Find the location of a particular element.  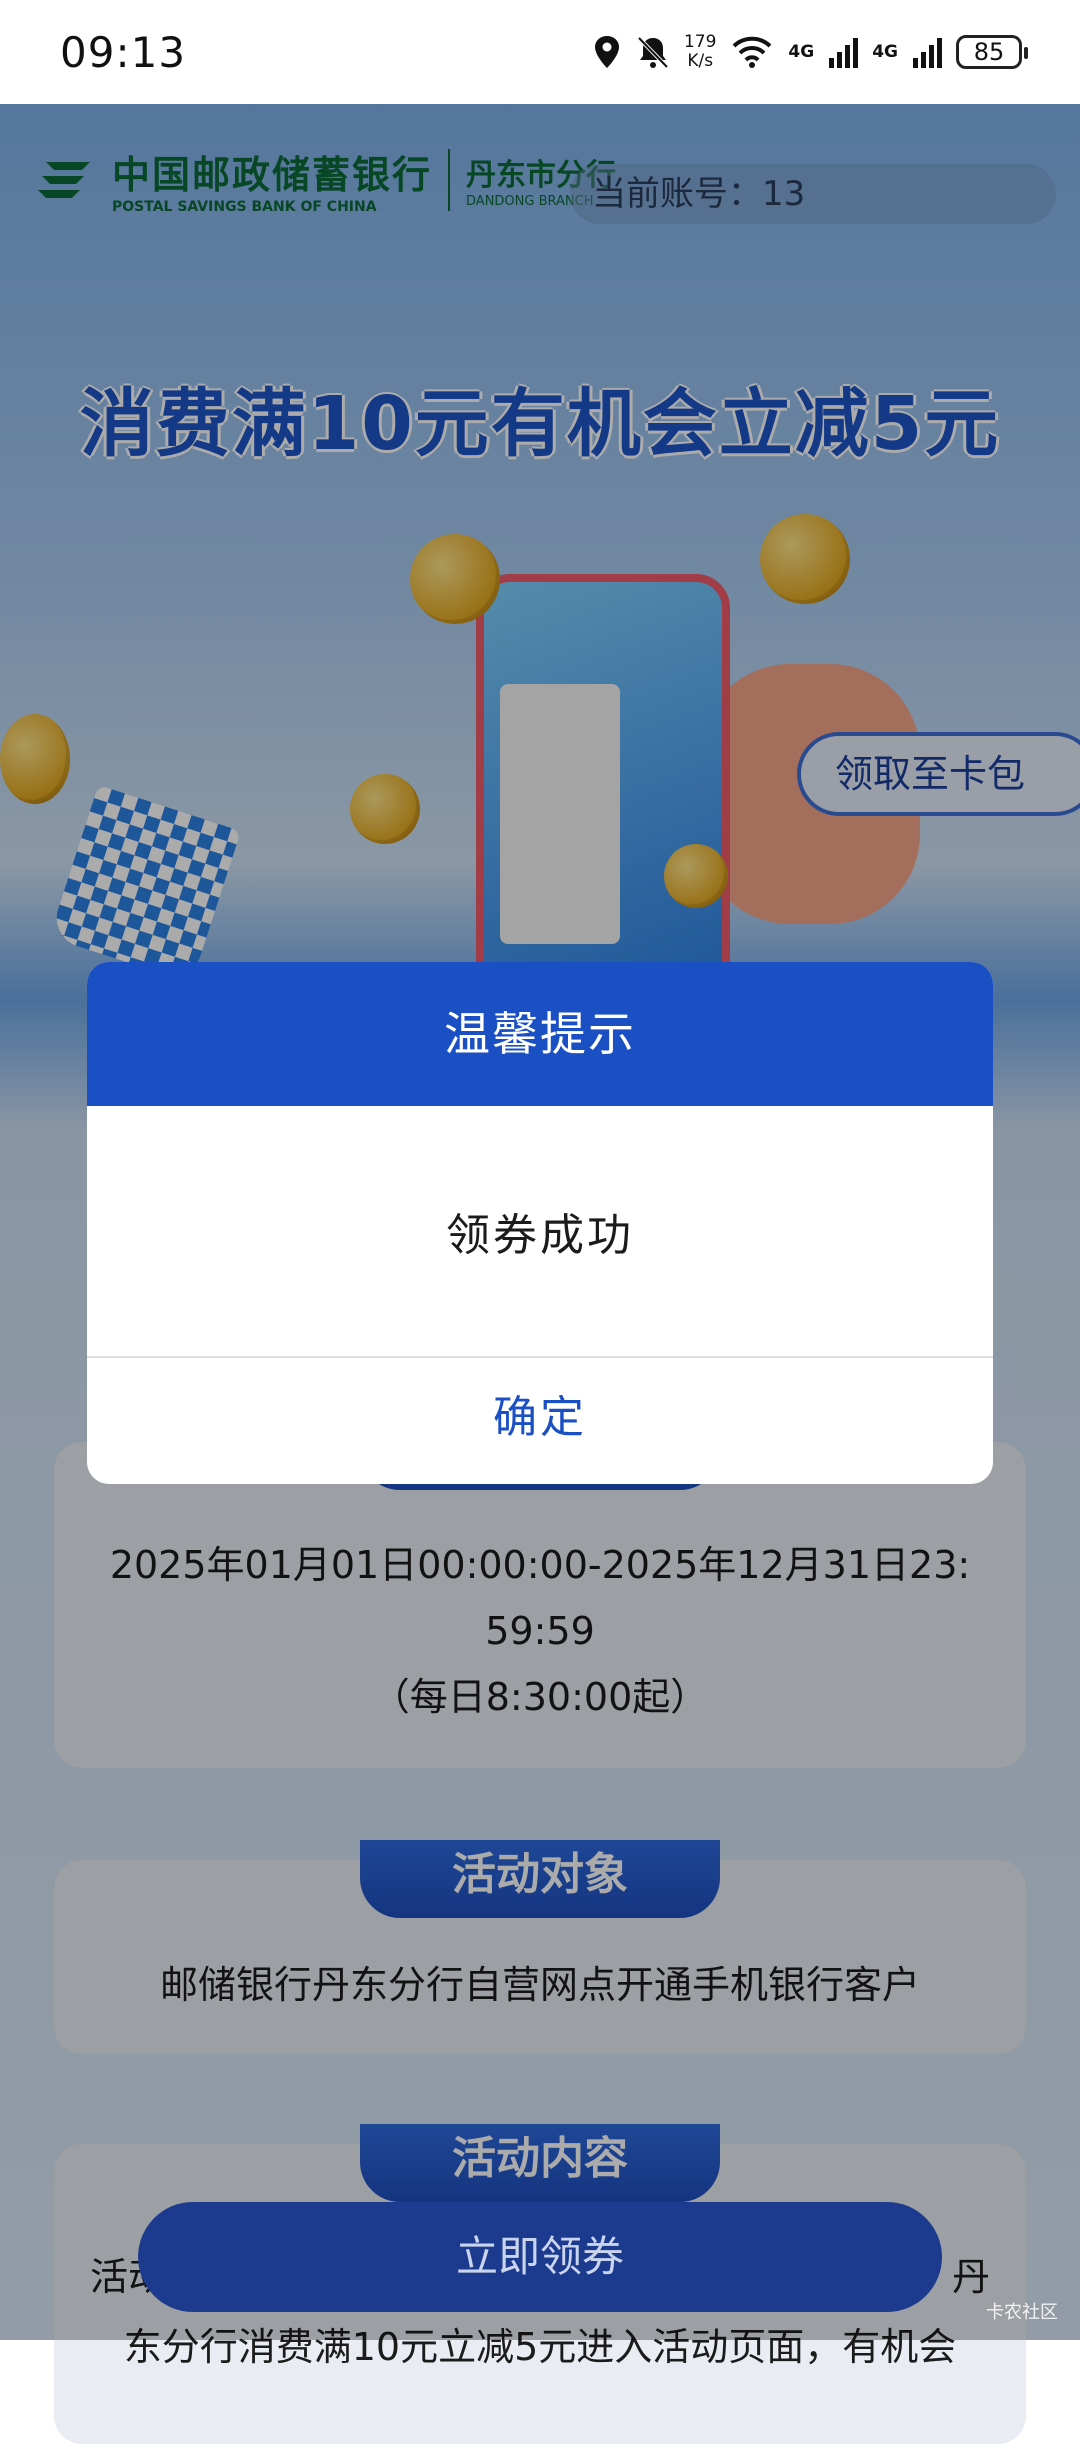

battery-indicator: 85 is located at coordinates (992, 52).